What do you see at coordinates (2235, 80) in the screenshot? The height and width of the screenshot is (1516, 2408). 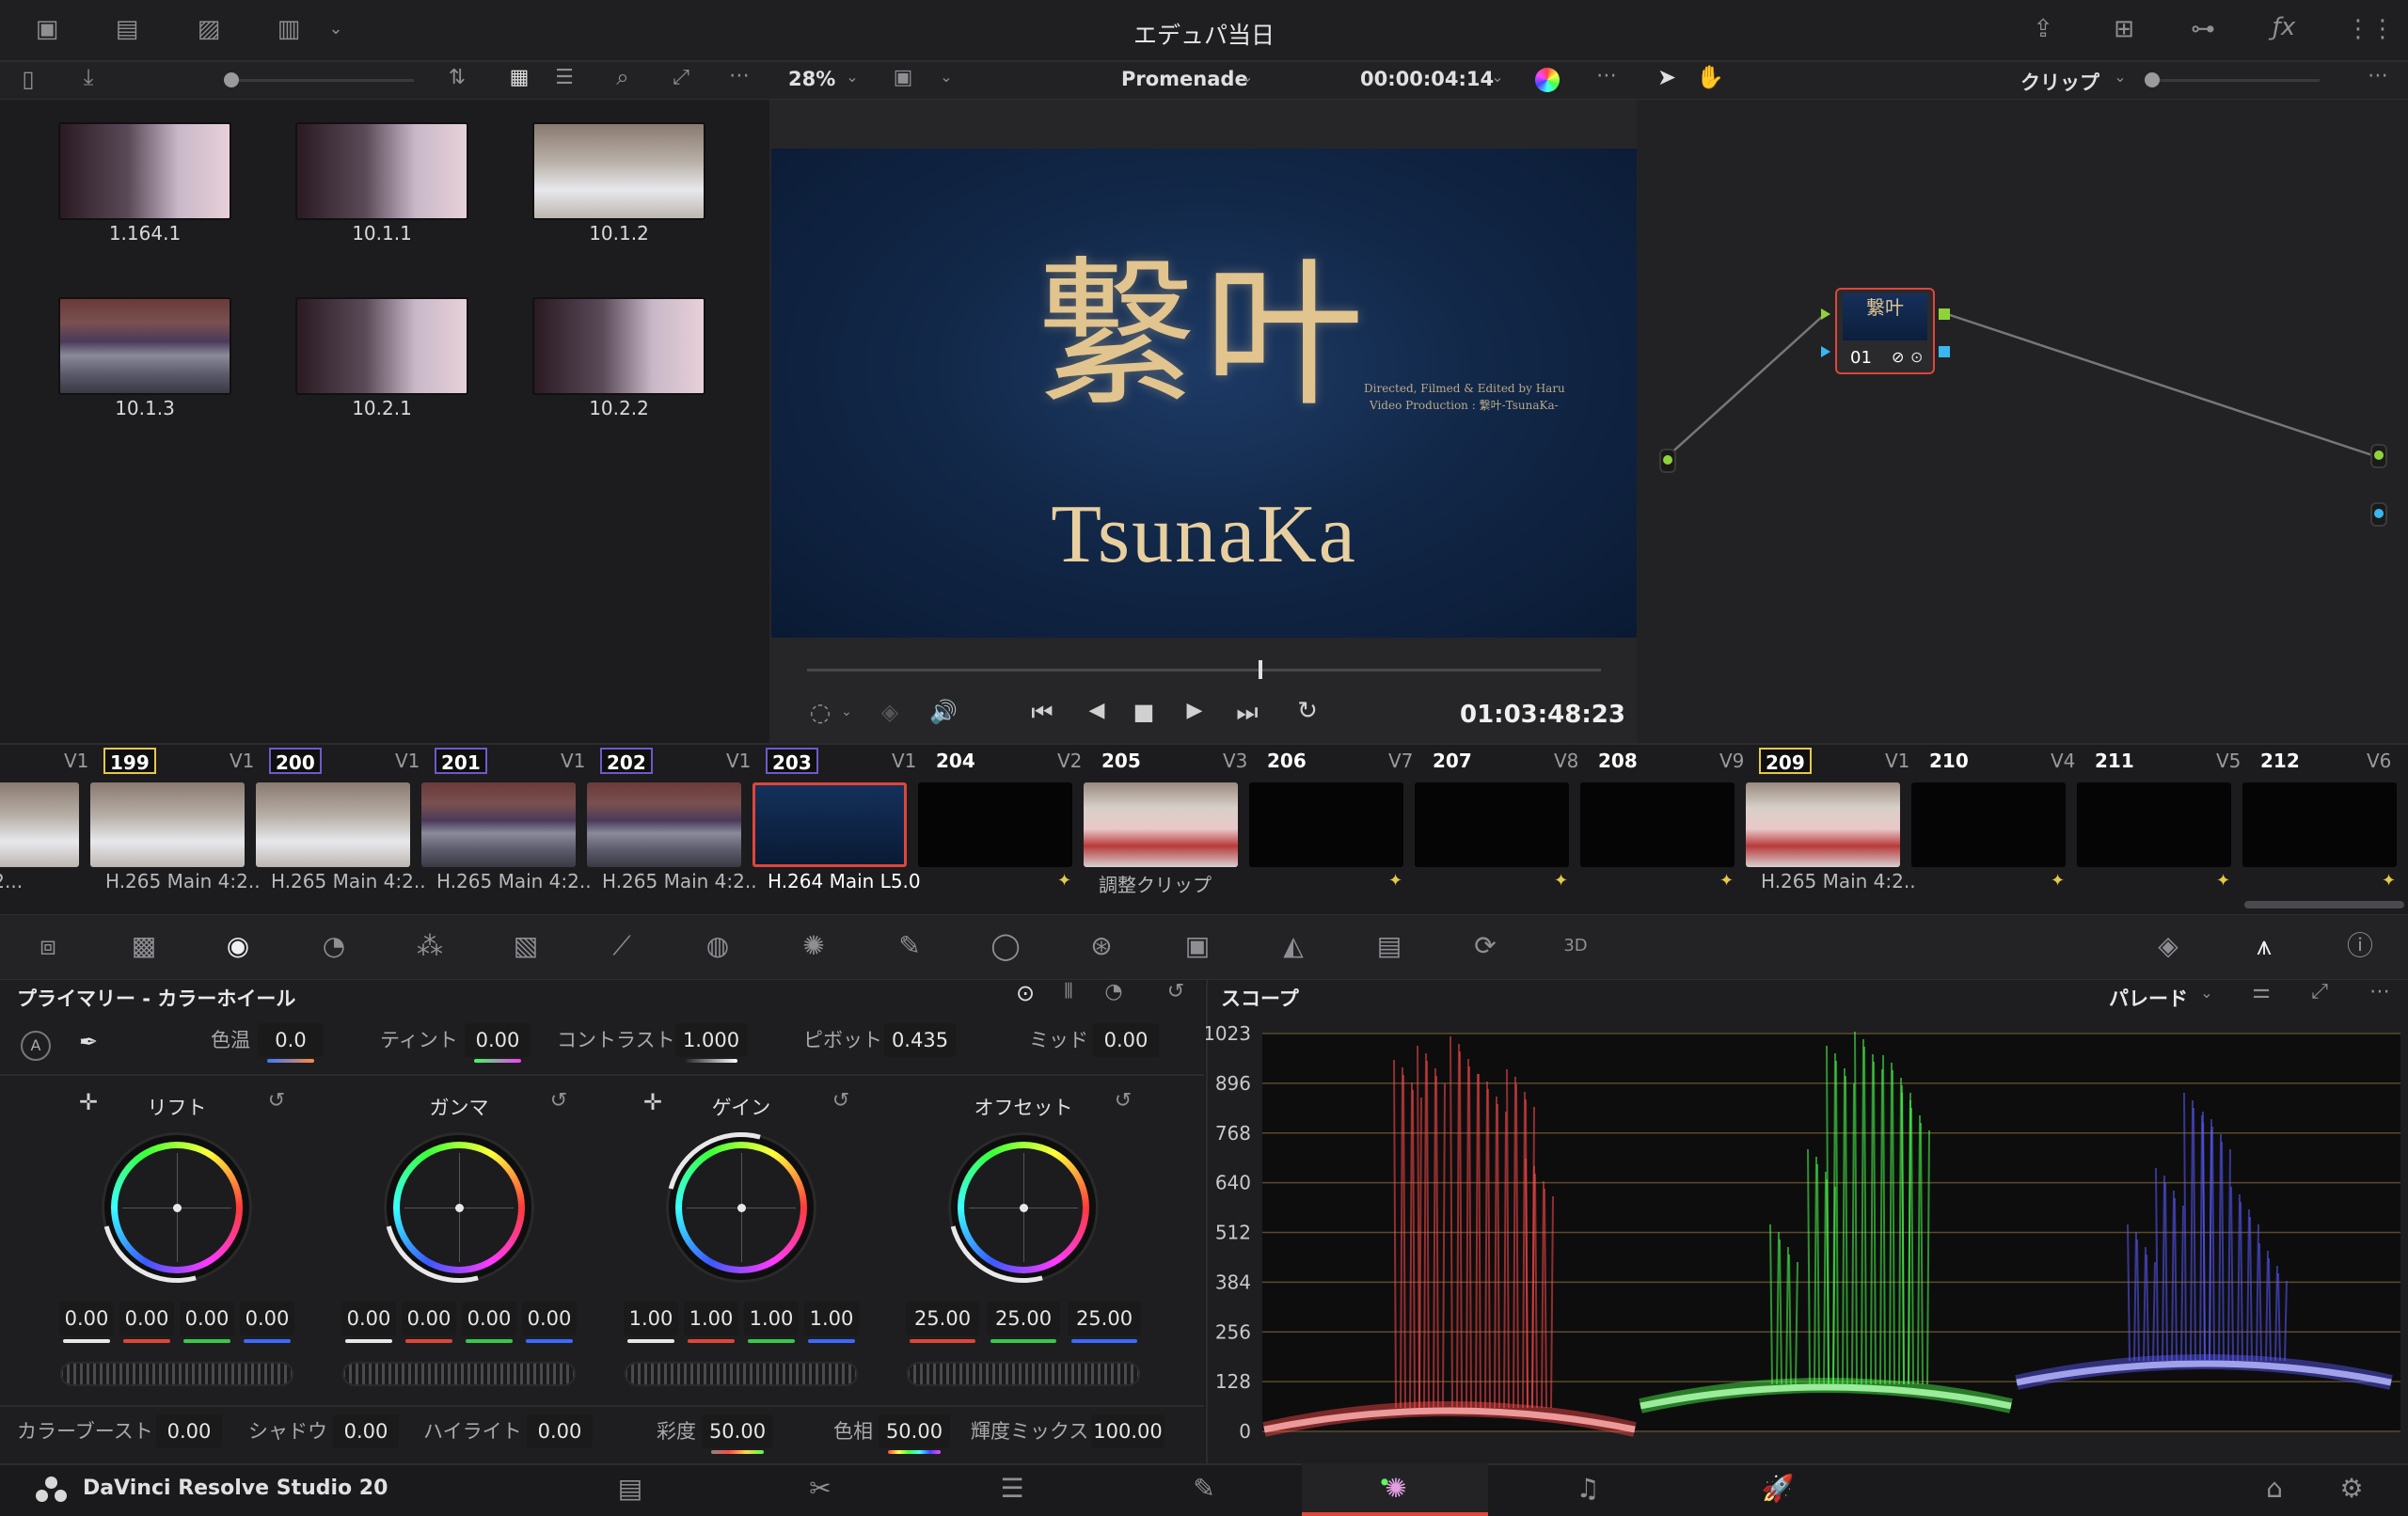 I see `node-zoom-slider` at bounding box center [2235, 80].